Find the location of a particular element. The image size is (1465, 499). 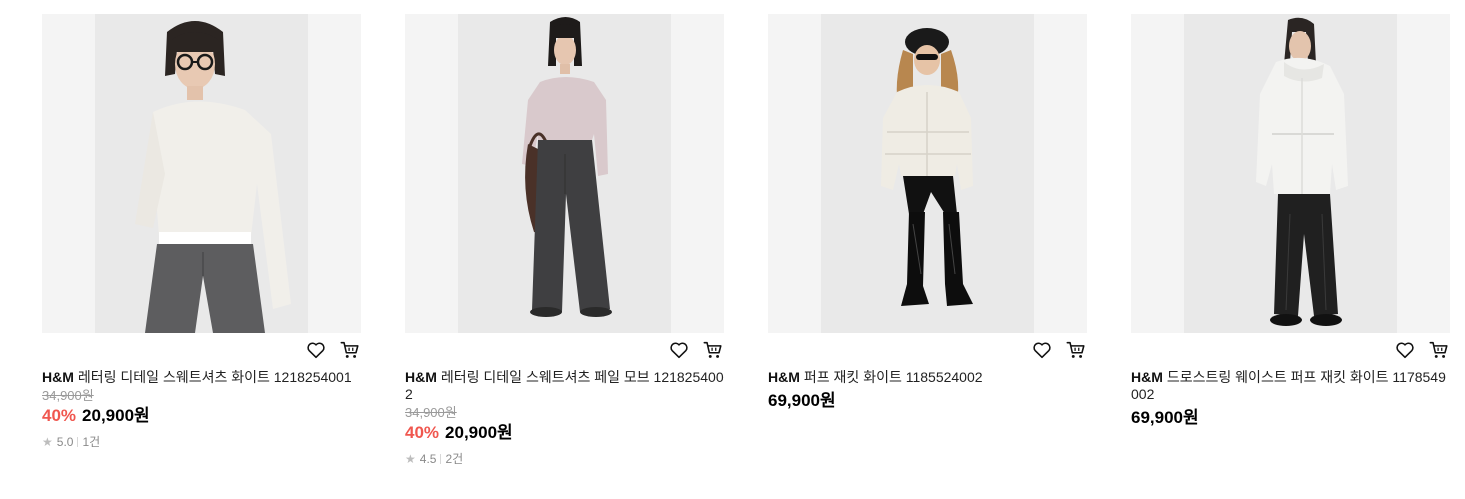

model-figure-drawstring-puffer is located at coordinates (1302, 171).